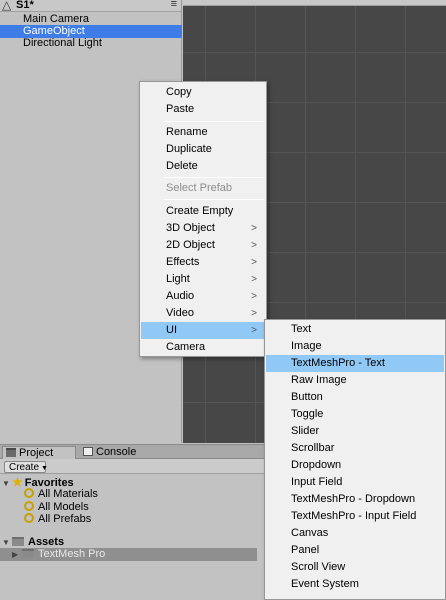 This screenshot has width=446, height=600. Describe the element at coordinates (355, 431) in the screenshot. I see `submenu-item-slider: Slider` at that location.